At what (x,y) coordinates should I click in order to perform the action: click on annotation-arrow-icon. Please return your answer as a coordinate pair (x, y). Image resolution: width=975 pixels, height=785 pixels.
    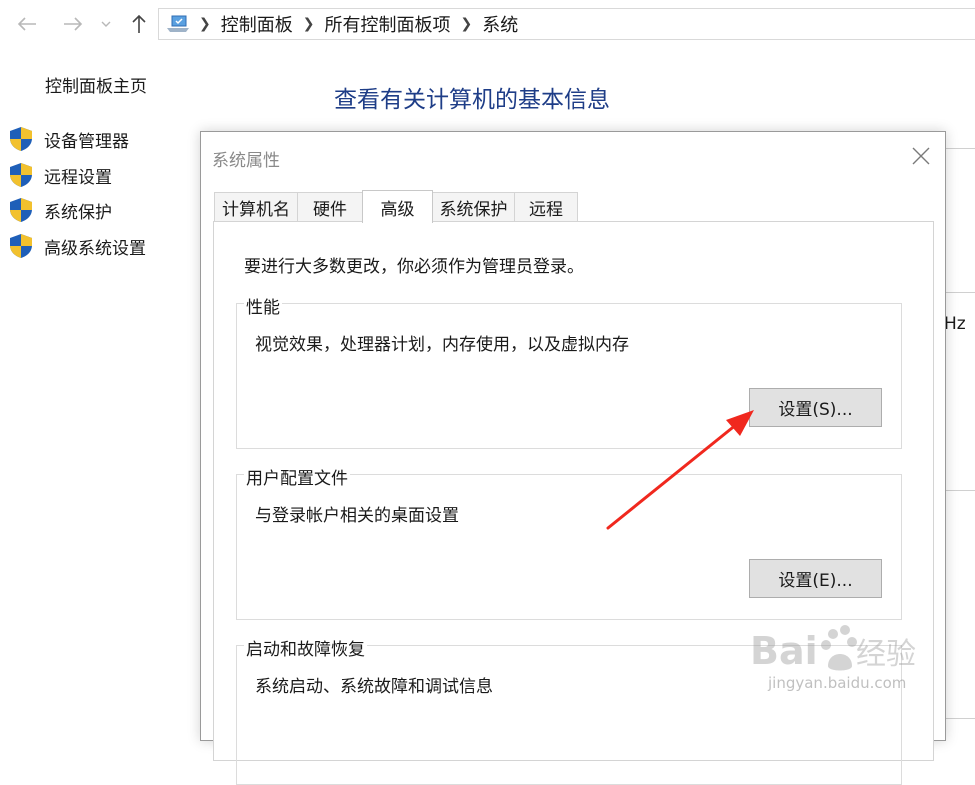
    Looking at the image, I should click on (680, 470).